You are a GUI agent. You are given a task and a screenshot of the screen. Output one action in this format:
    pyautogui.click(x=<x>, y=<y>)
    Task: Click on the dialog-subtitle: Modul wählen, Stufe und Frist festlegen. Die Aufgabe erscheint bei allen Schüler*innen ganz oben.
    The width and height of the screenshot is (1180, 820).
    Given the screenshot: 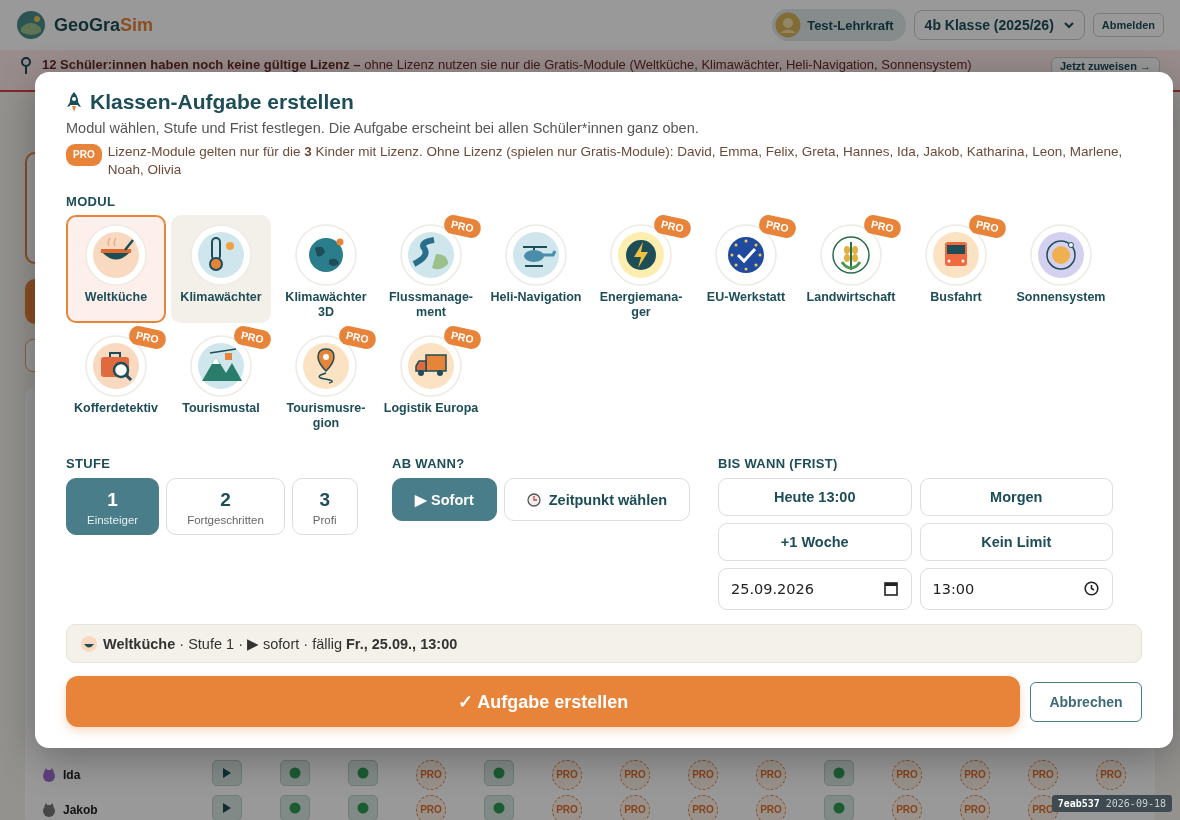 What is the action you would take?
    pyautogui.click(x=383, y=128)
    